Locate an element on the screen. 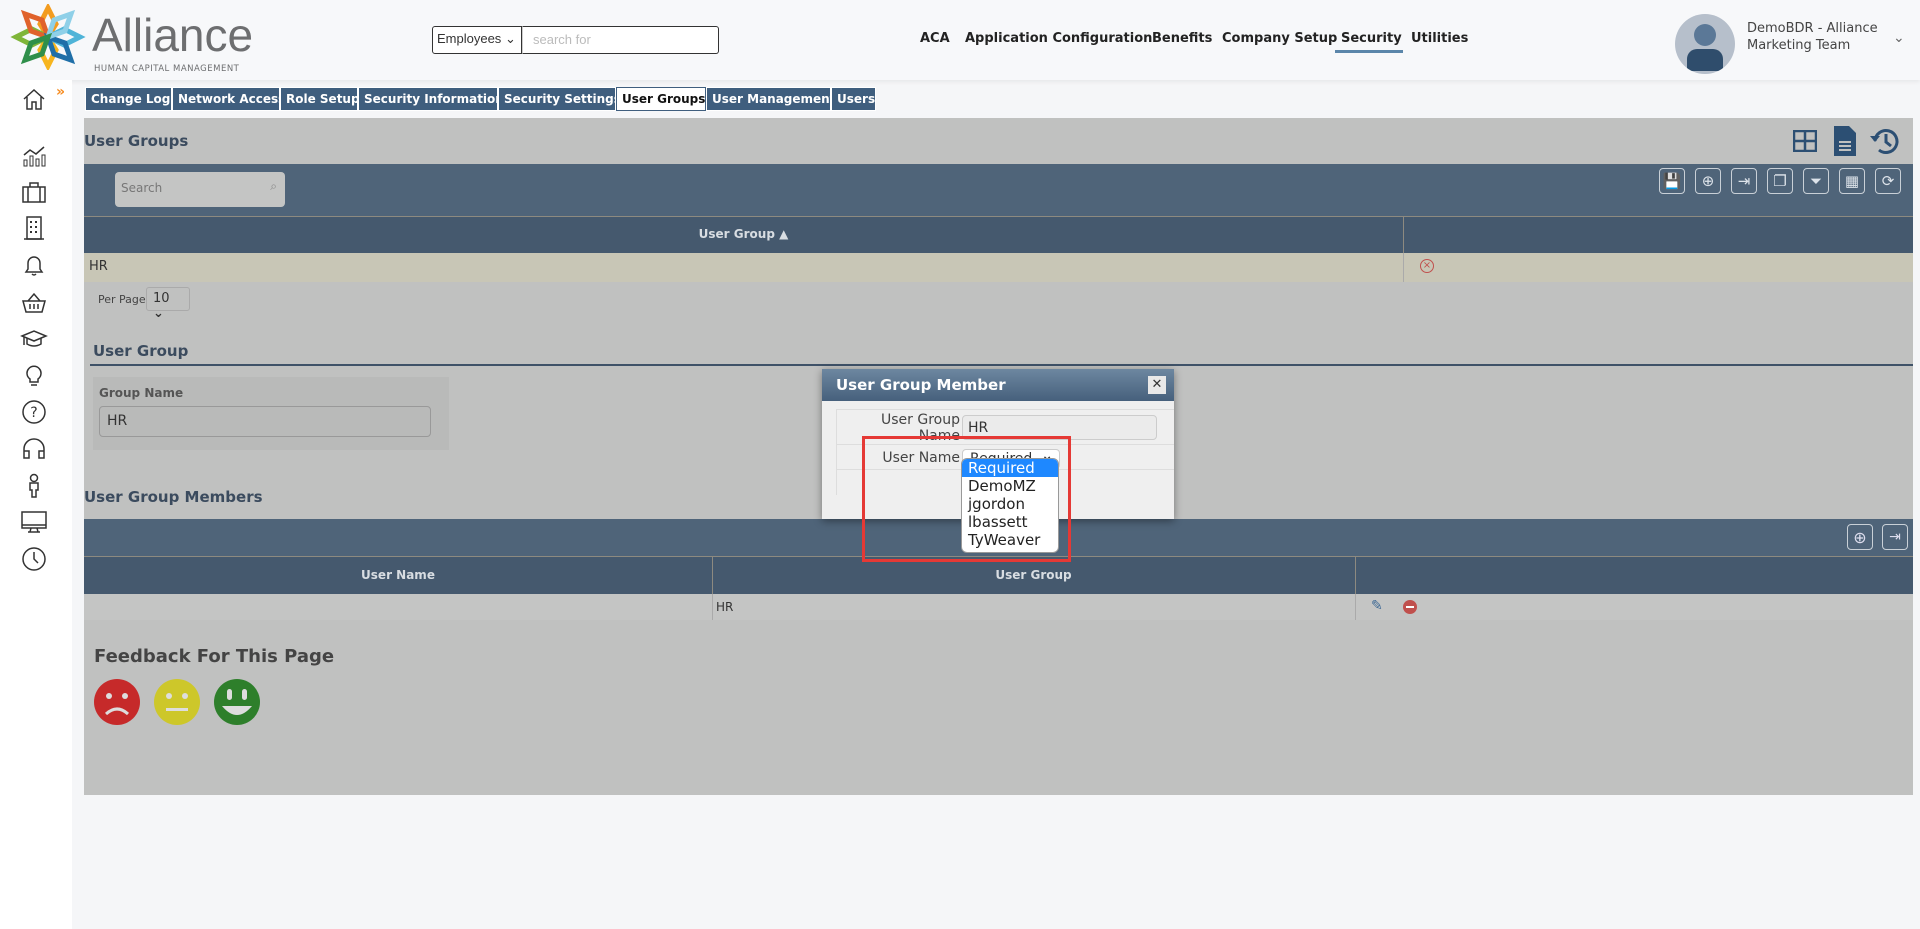  tab-role-setup: Role Setup is located at coordinates (320, 99).